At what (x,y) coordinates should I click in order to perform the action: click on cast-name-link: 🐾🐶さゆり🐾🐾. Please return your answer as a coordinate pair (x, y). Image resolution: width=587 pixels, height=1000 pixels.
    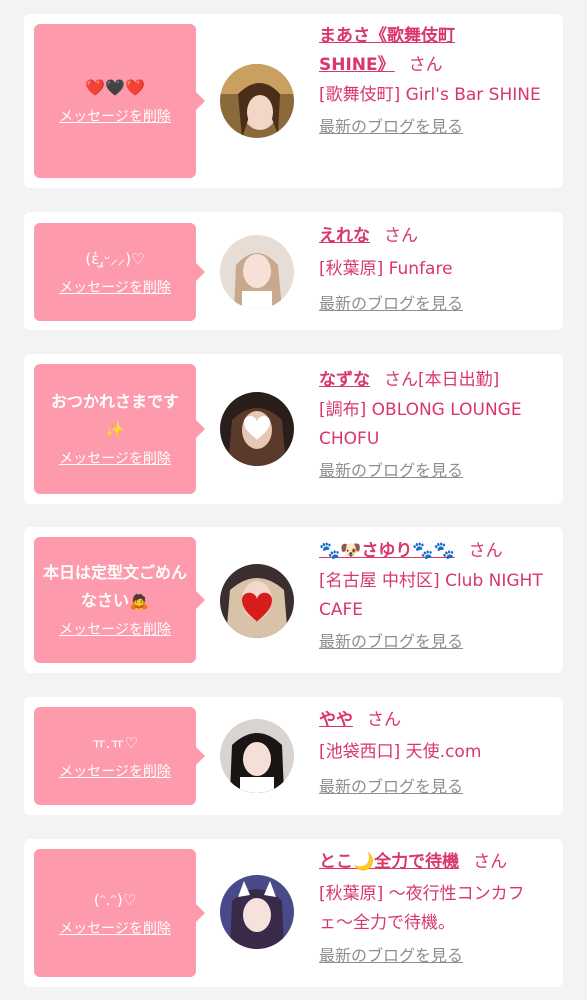
    Looking at the image, I should click on (387, 551).